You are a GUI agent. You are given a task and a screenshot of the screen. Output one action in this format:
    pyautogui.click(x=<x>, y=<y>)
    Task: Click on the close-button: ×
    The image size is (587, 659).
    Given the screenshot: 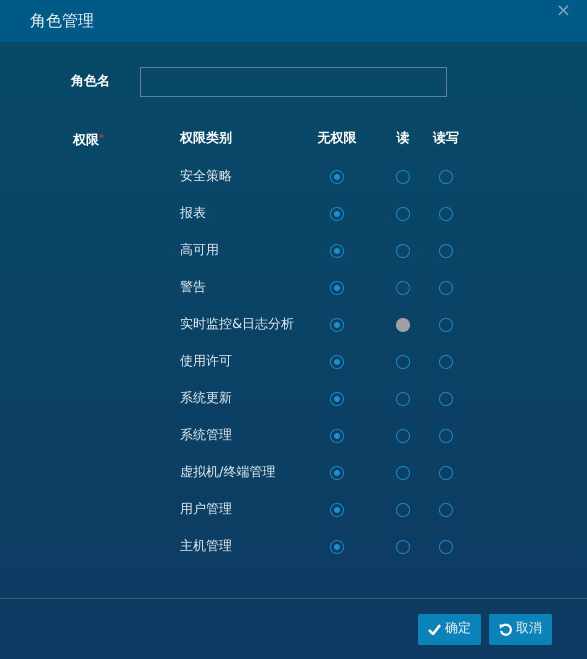 What is the action you would take?
    pyautogui.click(x=563, y=11)
    